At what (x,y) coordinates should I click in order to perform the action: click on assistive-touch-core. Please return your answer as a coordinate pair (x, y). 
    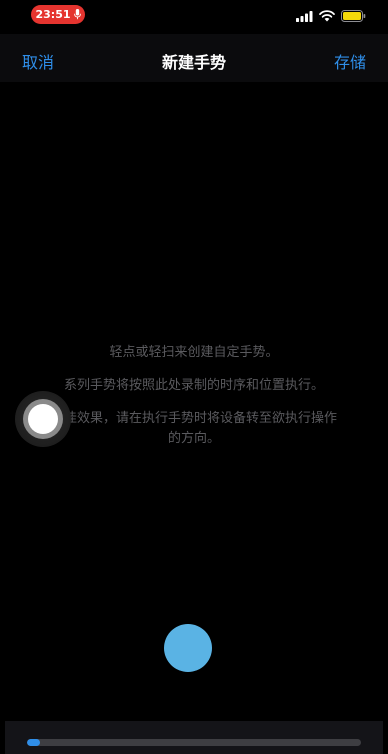
    Looking at the image, I should click on (43, 419).